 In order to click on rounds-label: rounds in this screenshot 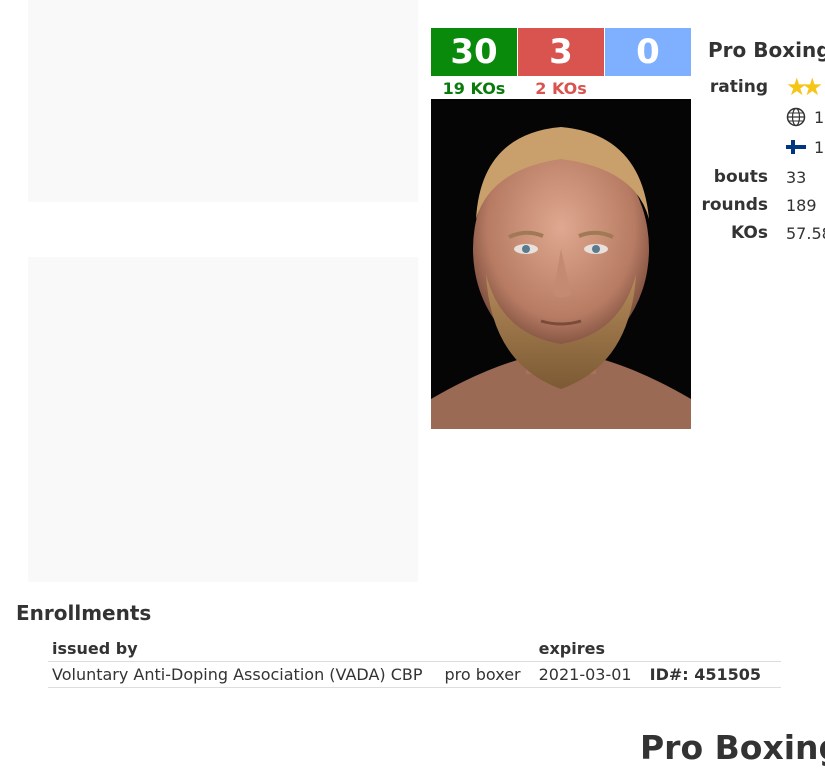, I will do `click(734, 205)`.